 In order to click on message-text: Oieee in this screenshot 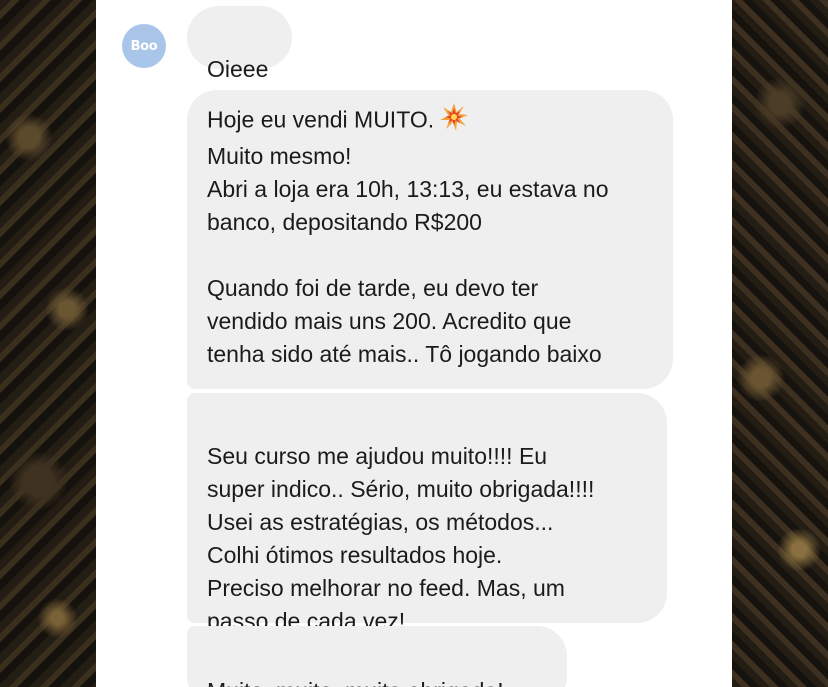, I will do `click(238, 69)`.